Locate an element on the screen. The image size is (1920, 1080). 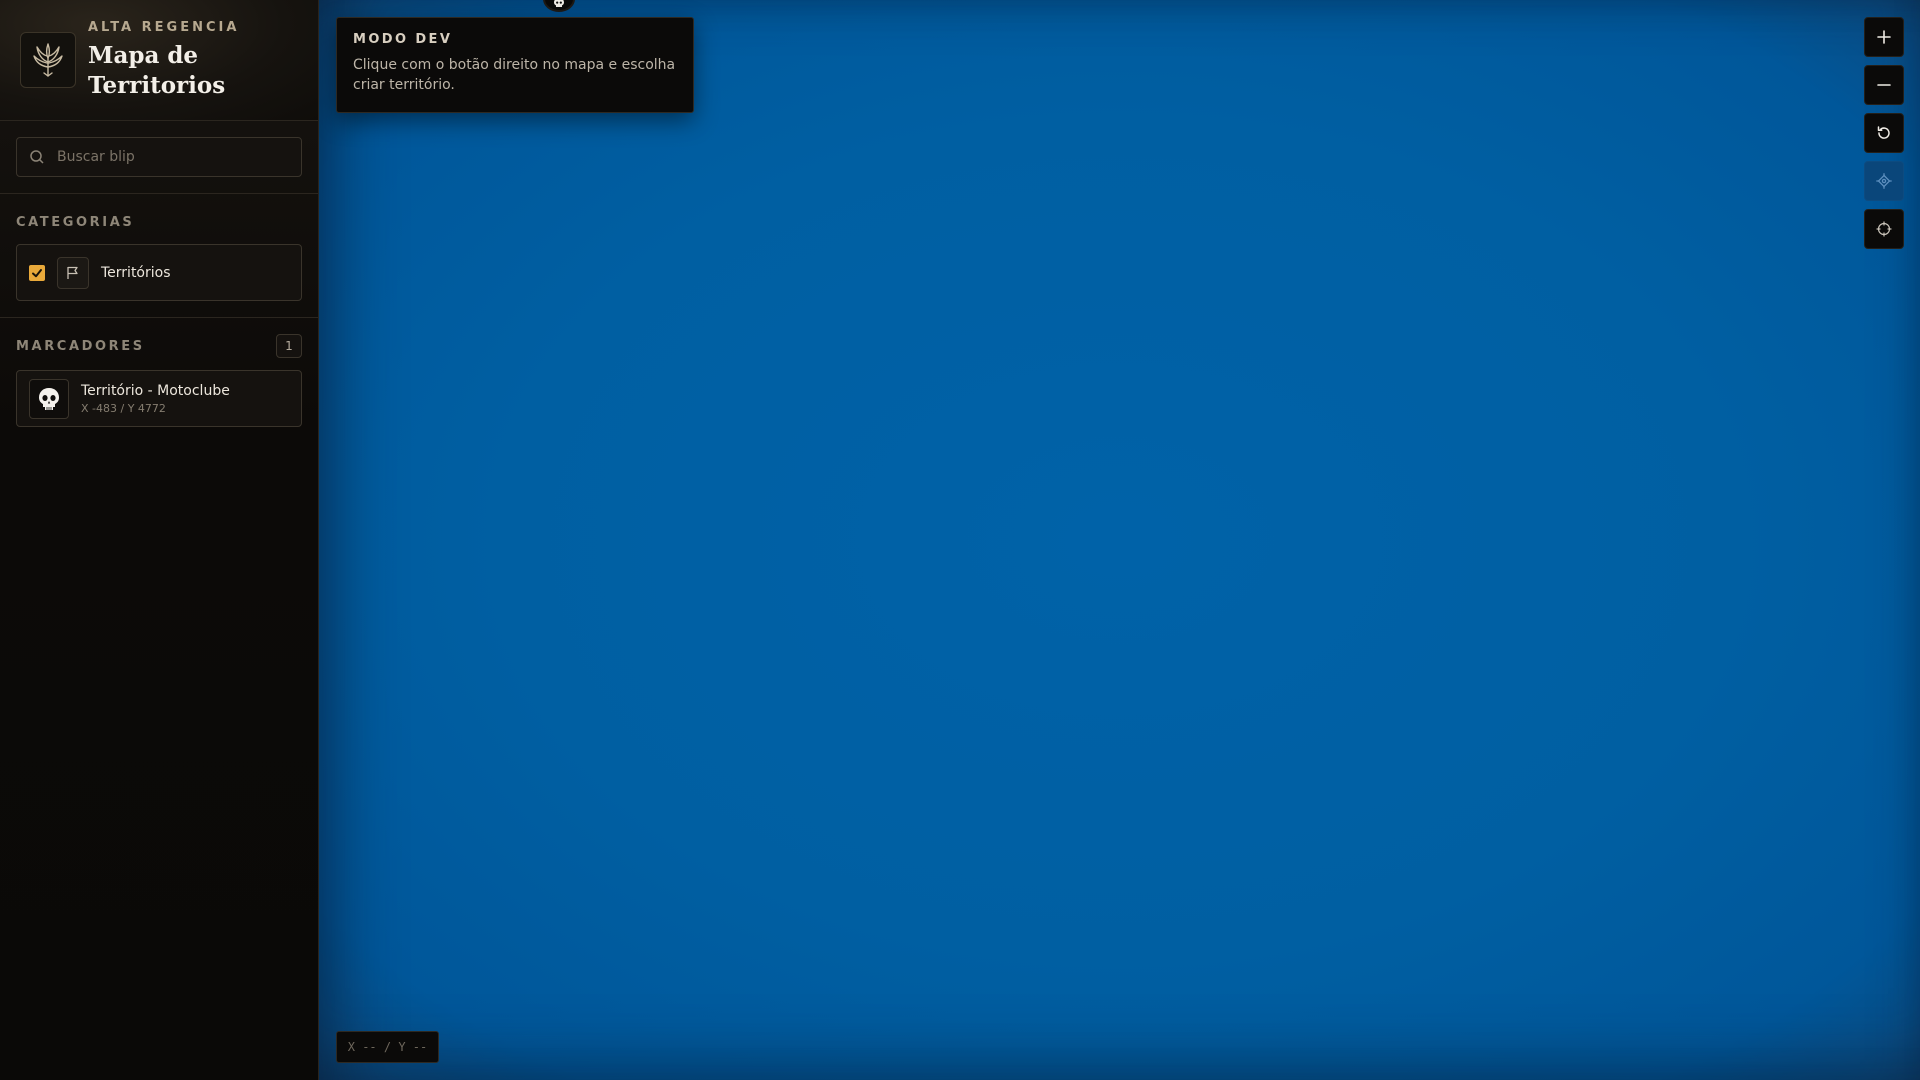
dragon-crest-icon is located at coordinates (48, 60).